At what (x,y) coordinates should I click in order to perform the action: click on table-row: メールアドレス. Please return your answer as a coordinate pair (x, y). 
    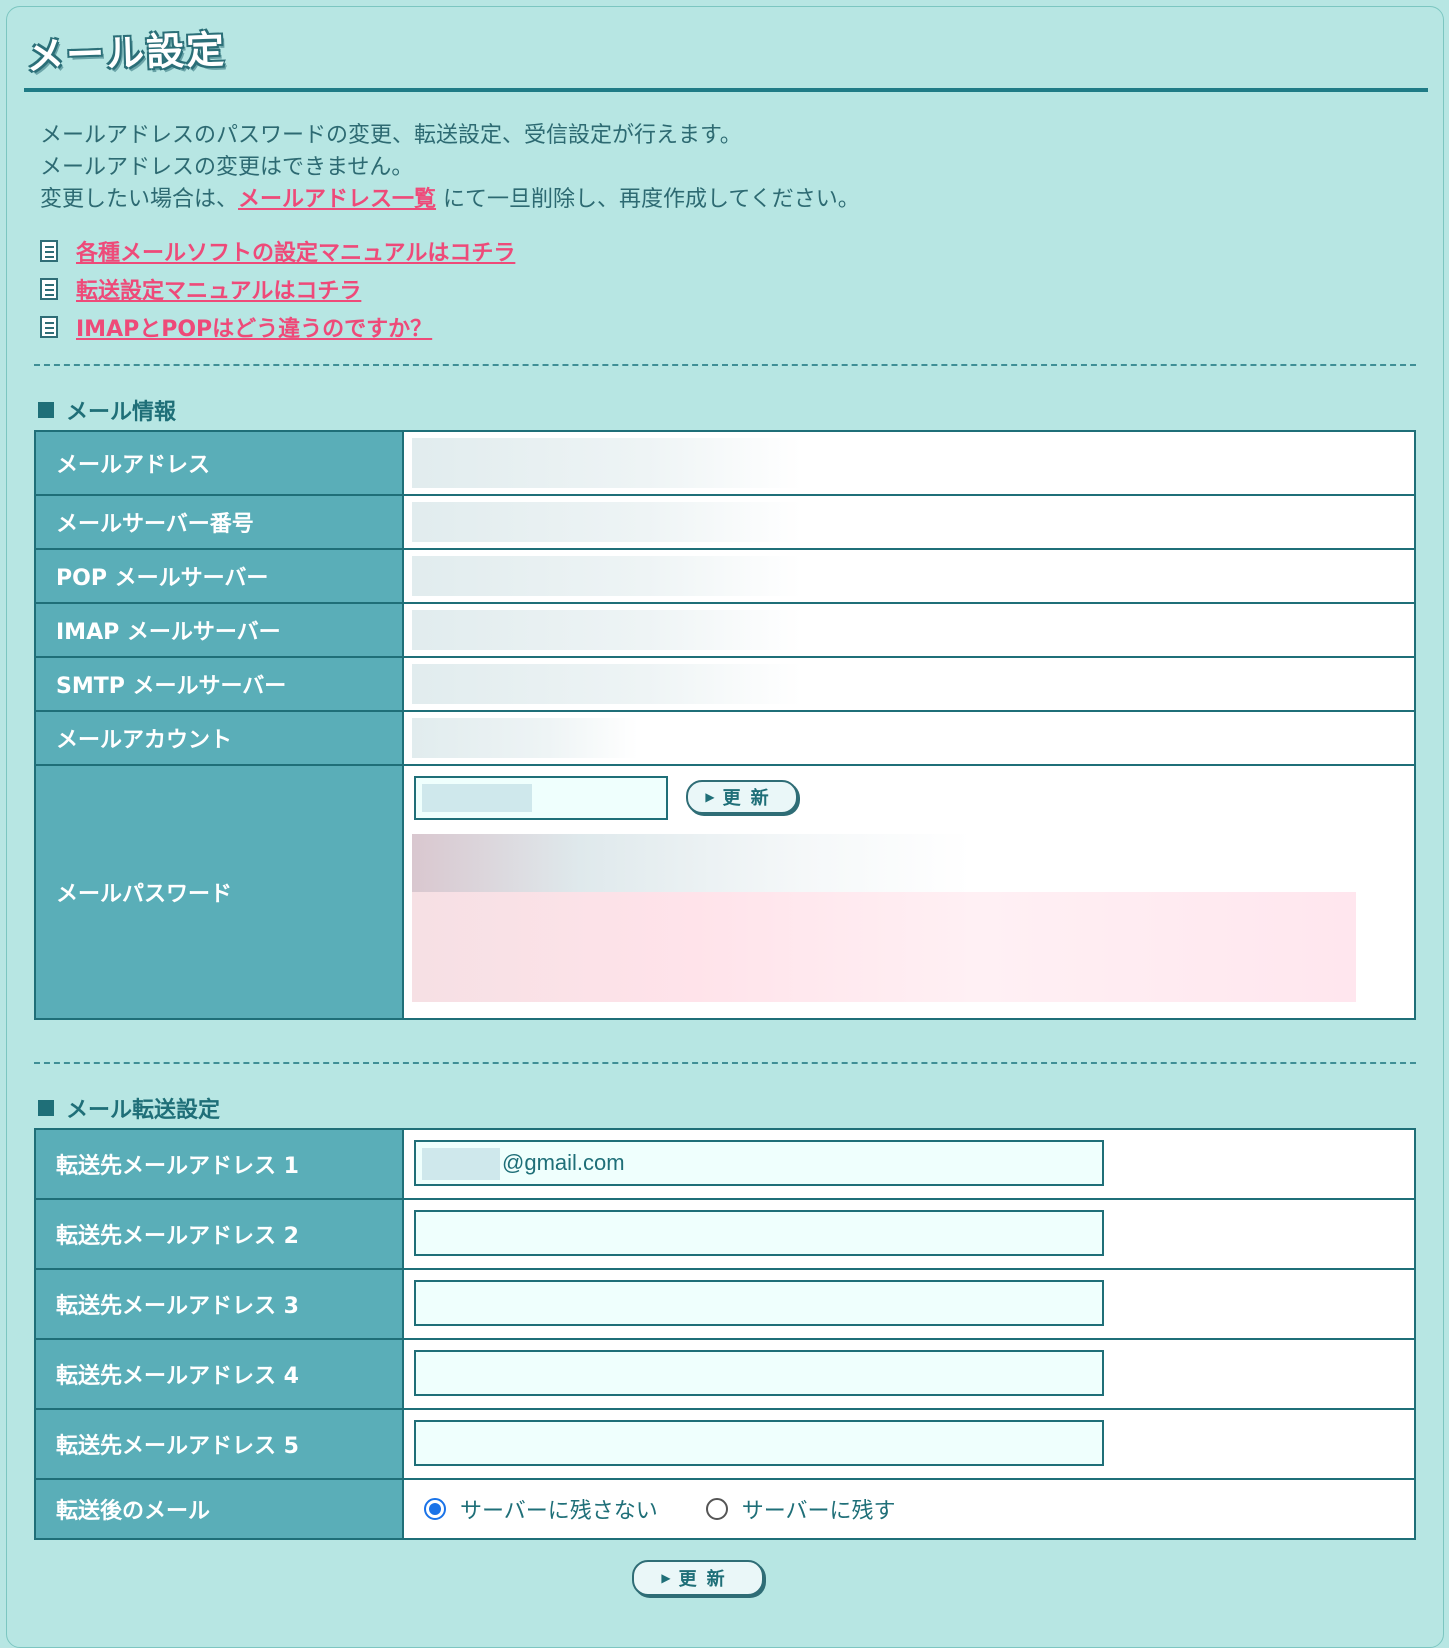
    Looking at the image, I should click on (725, 463).